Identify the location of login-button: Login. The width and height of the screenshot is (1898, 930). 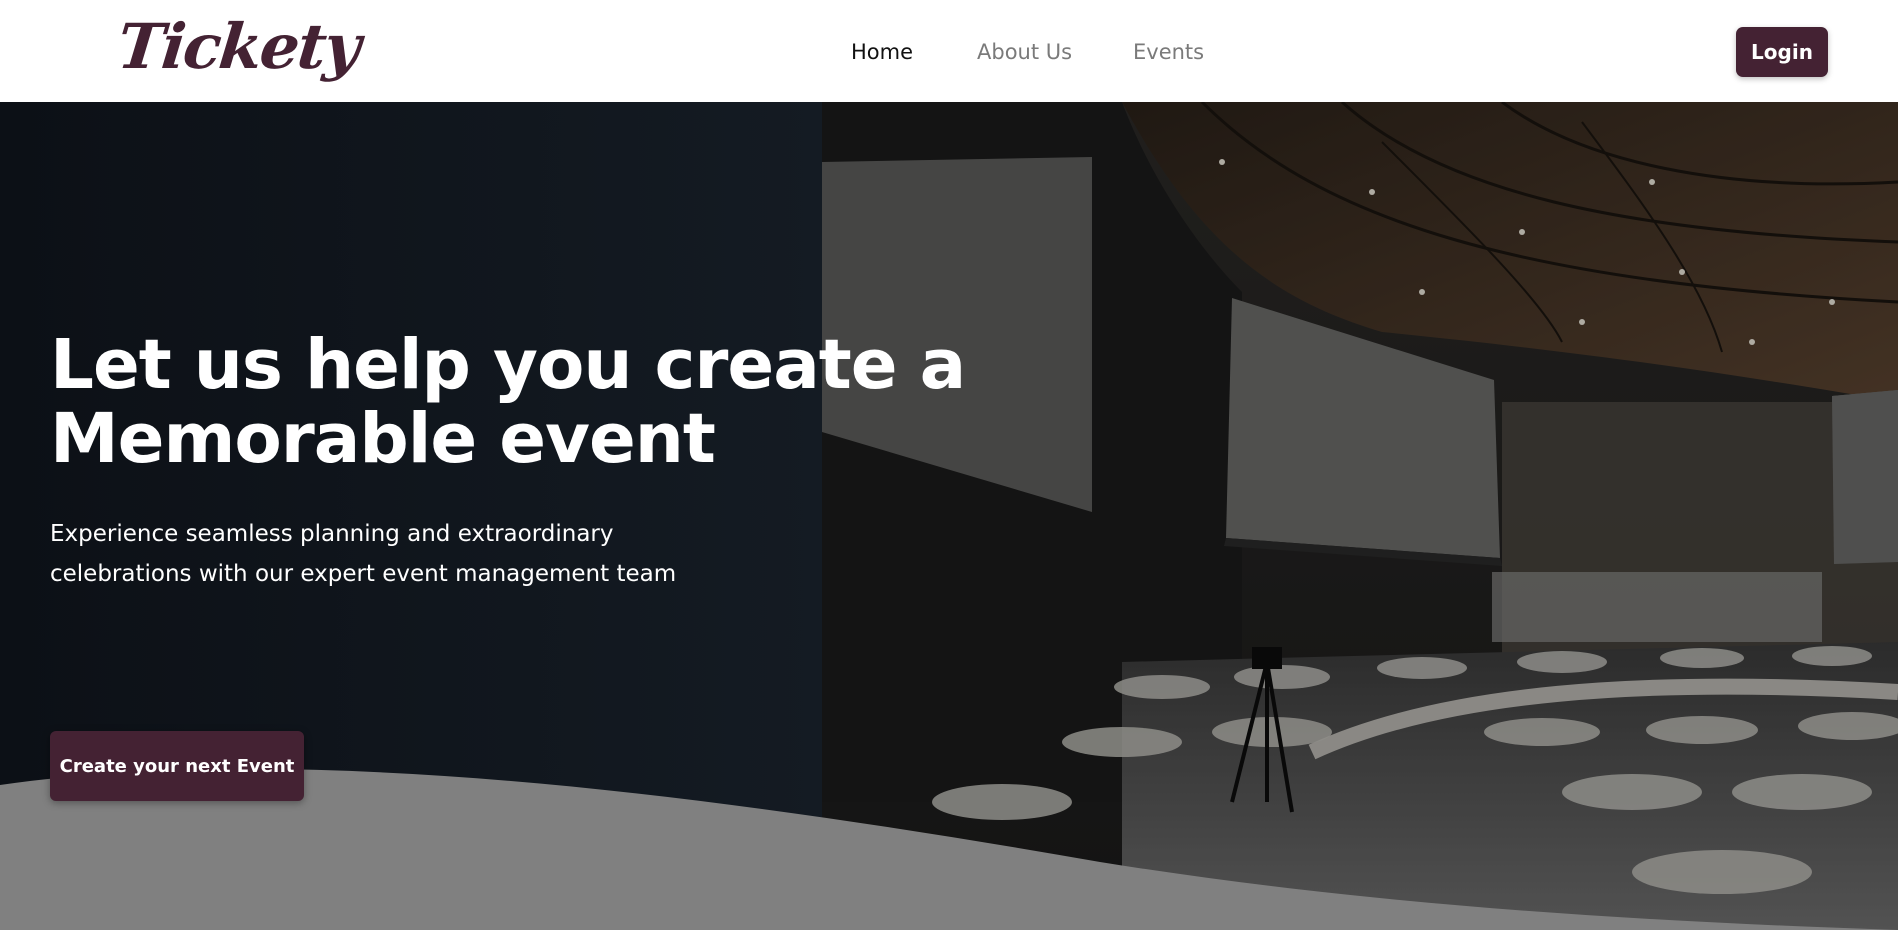
(1782, 52).